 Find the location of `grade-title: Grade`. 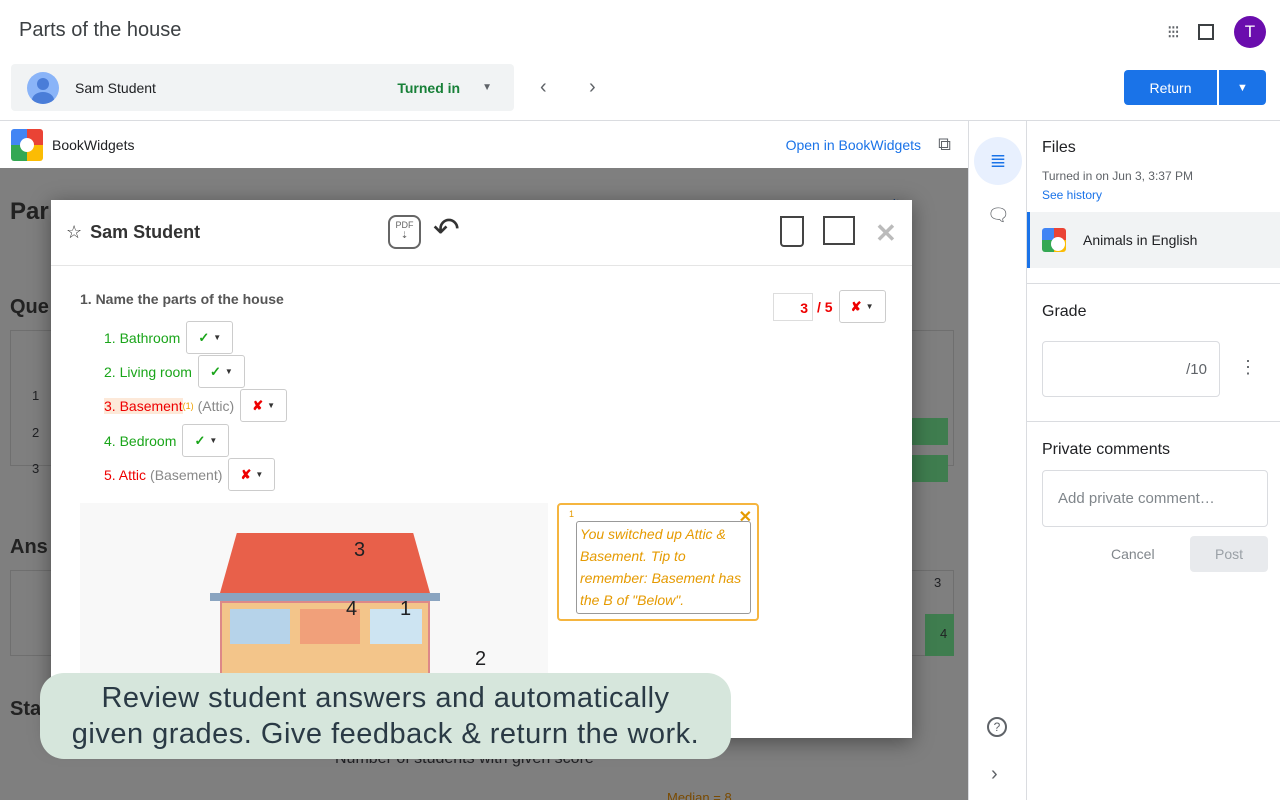

grade-title: Grade is located at coordinates (1064, 311).